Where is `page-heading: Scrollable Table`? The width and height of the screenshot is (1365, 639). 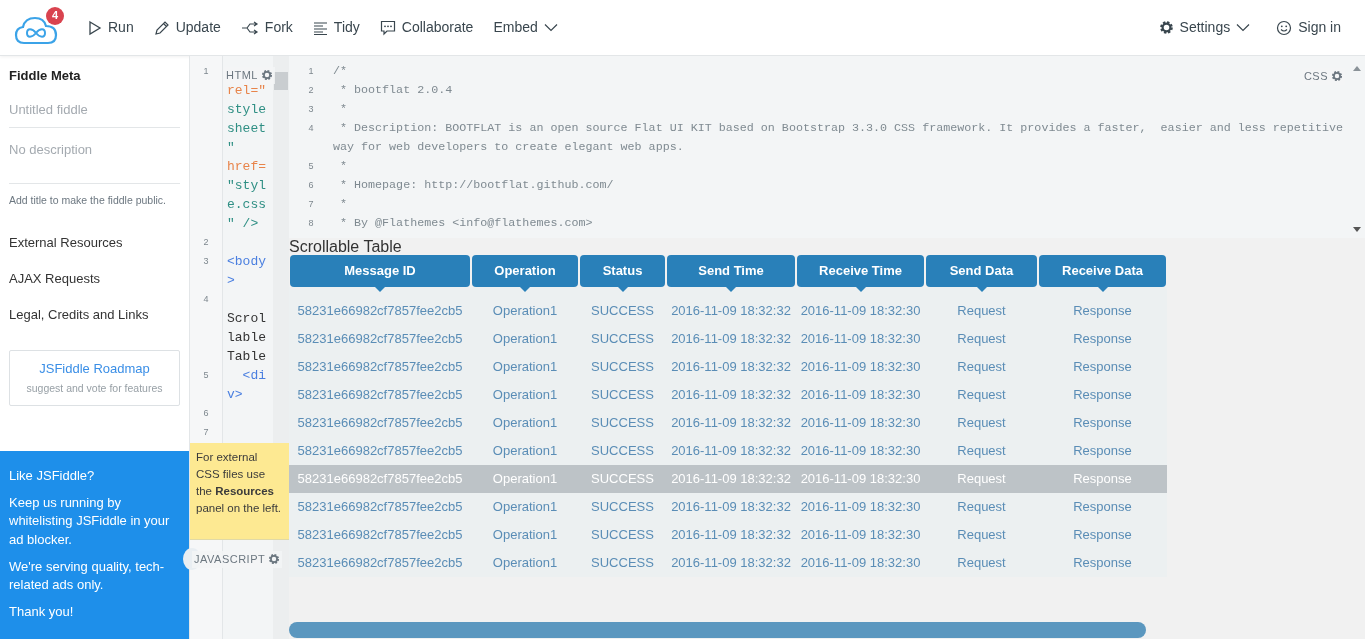 page-heading: Scrollable Table is located at coordinates (346, 246).